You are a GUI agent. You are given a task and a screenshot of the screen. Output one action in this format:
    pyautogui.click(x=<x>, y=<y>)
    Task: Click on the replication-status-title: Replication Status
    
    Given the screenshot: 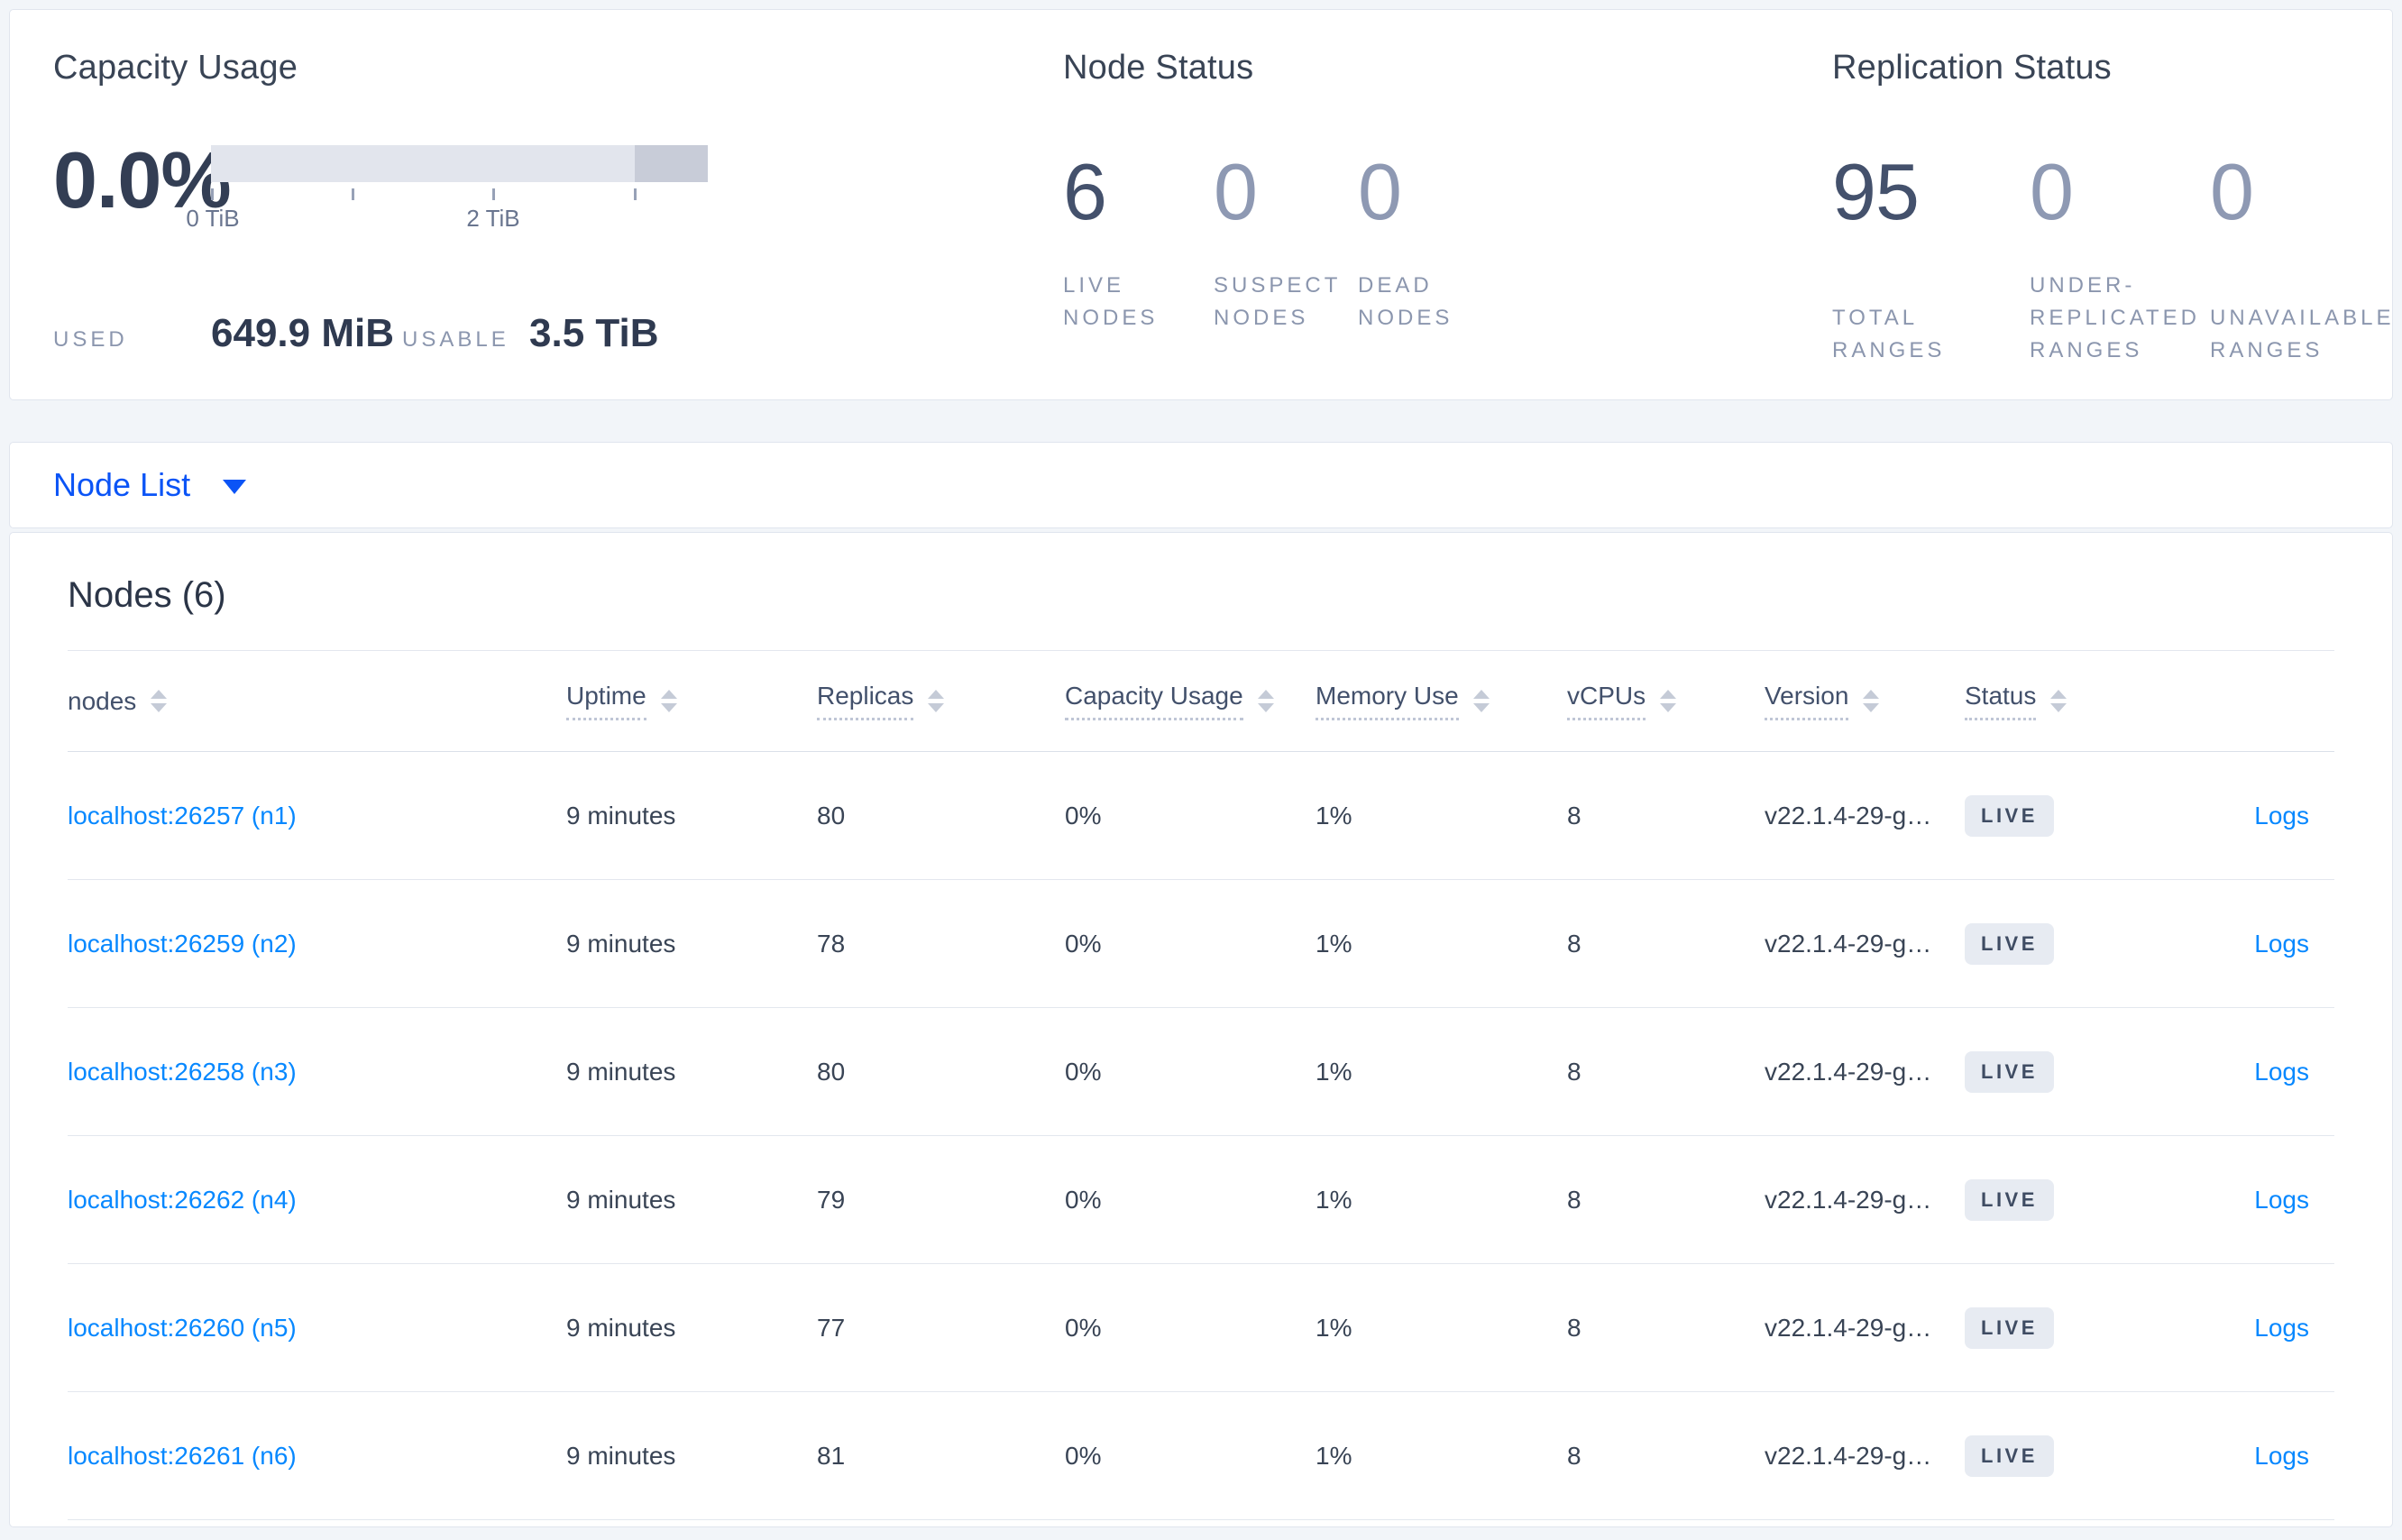 What is the action you would take?
    pyautogui.click(x=1972, y=68)
    